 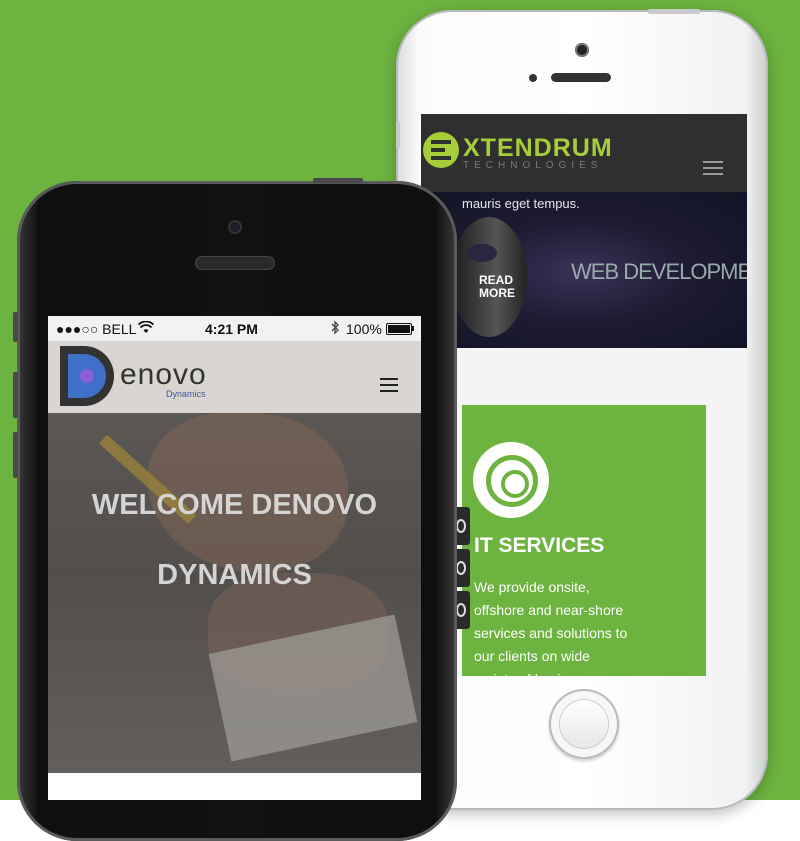 I want to click on clock: 4:21 PM, so click(x=231, y=329).